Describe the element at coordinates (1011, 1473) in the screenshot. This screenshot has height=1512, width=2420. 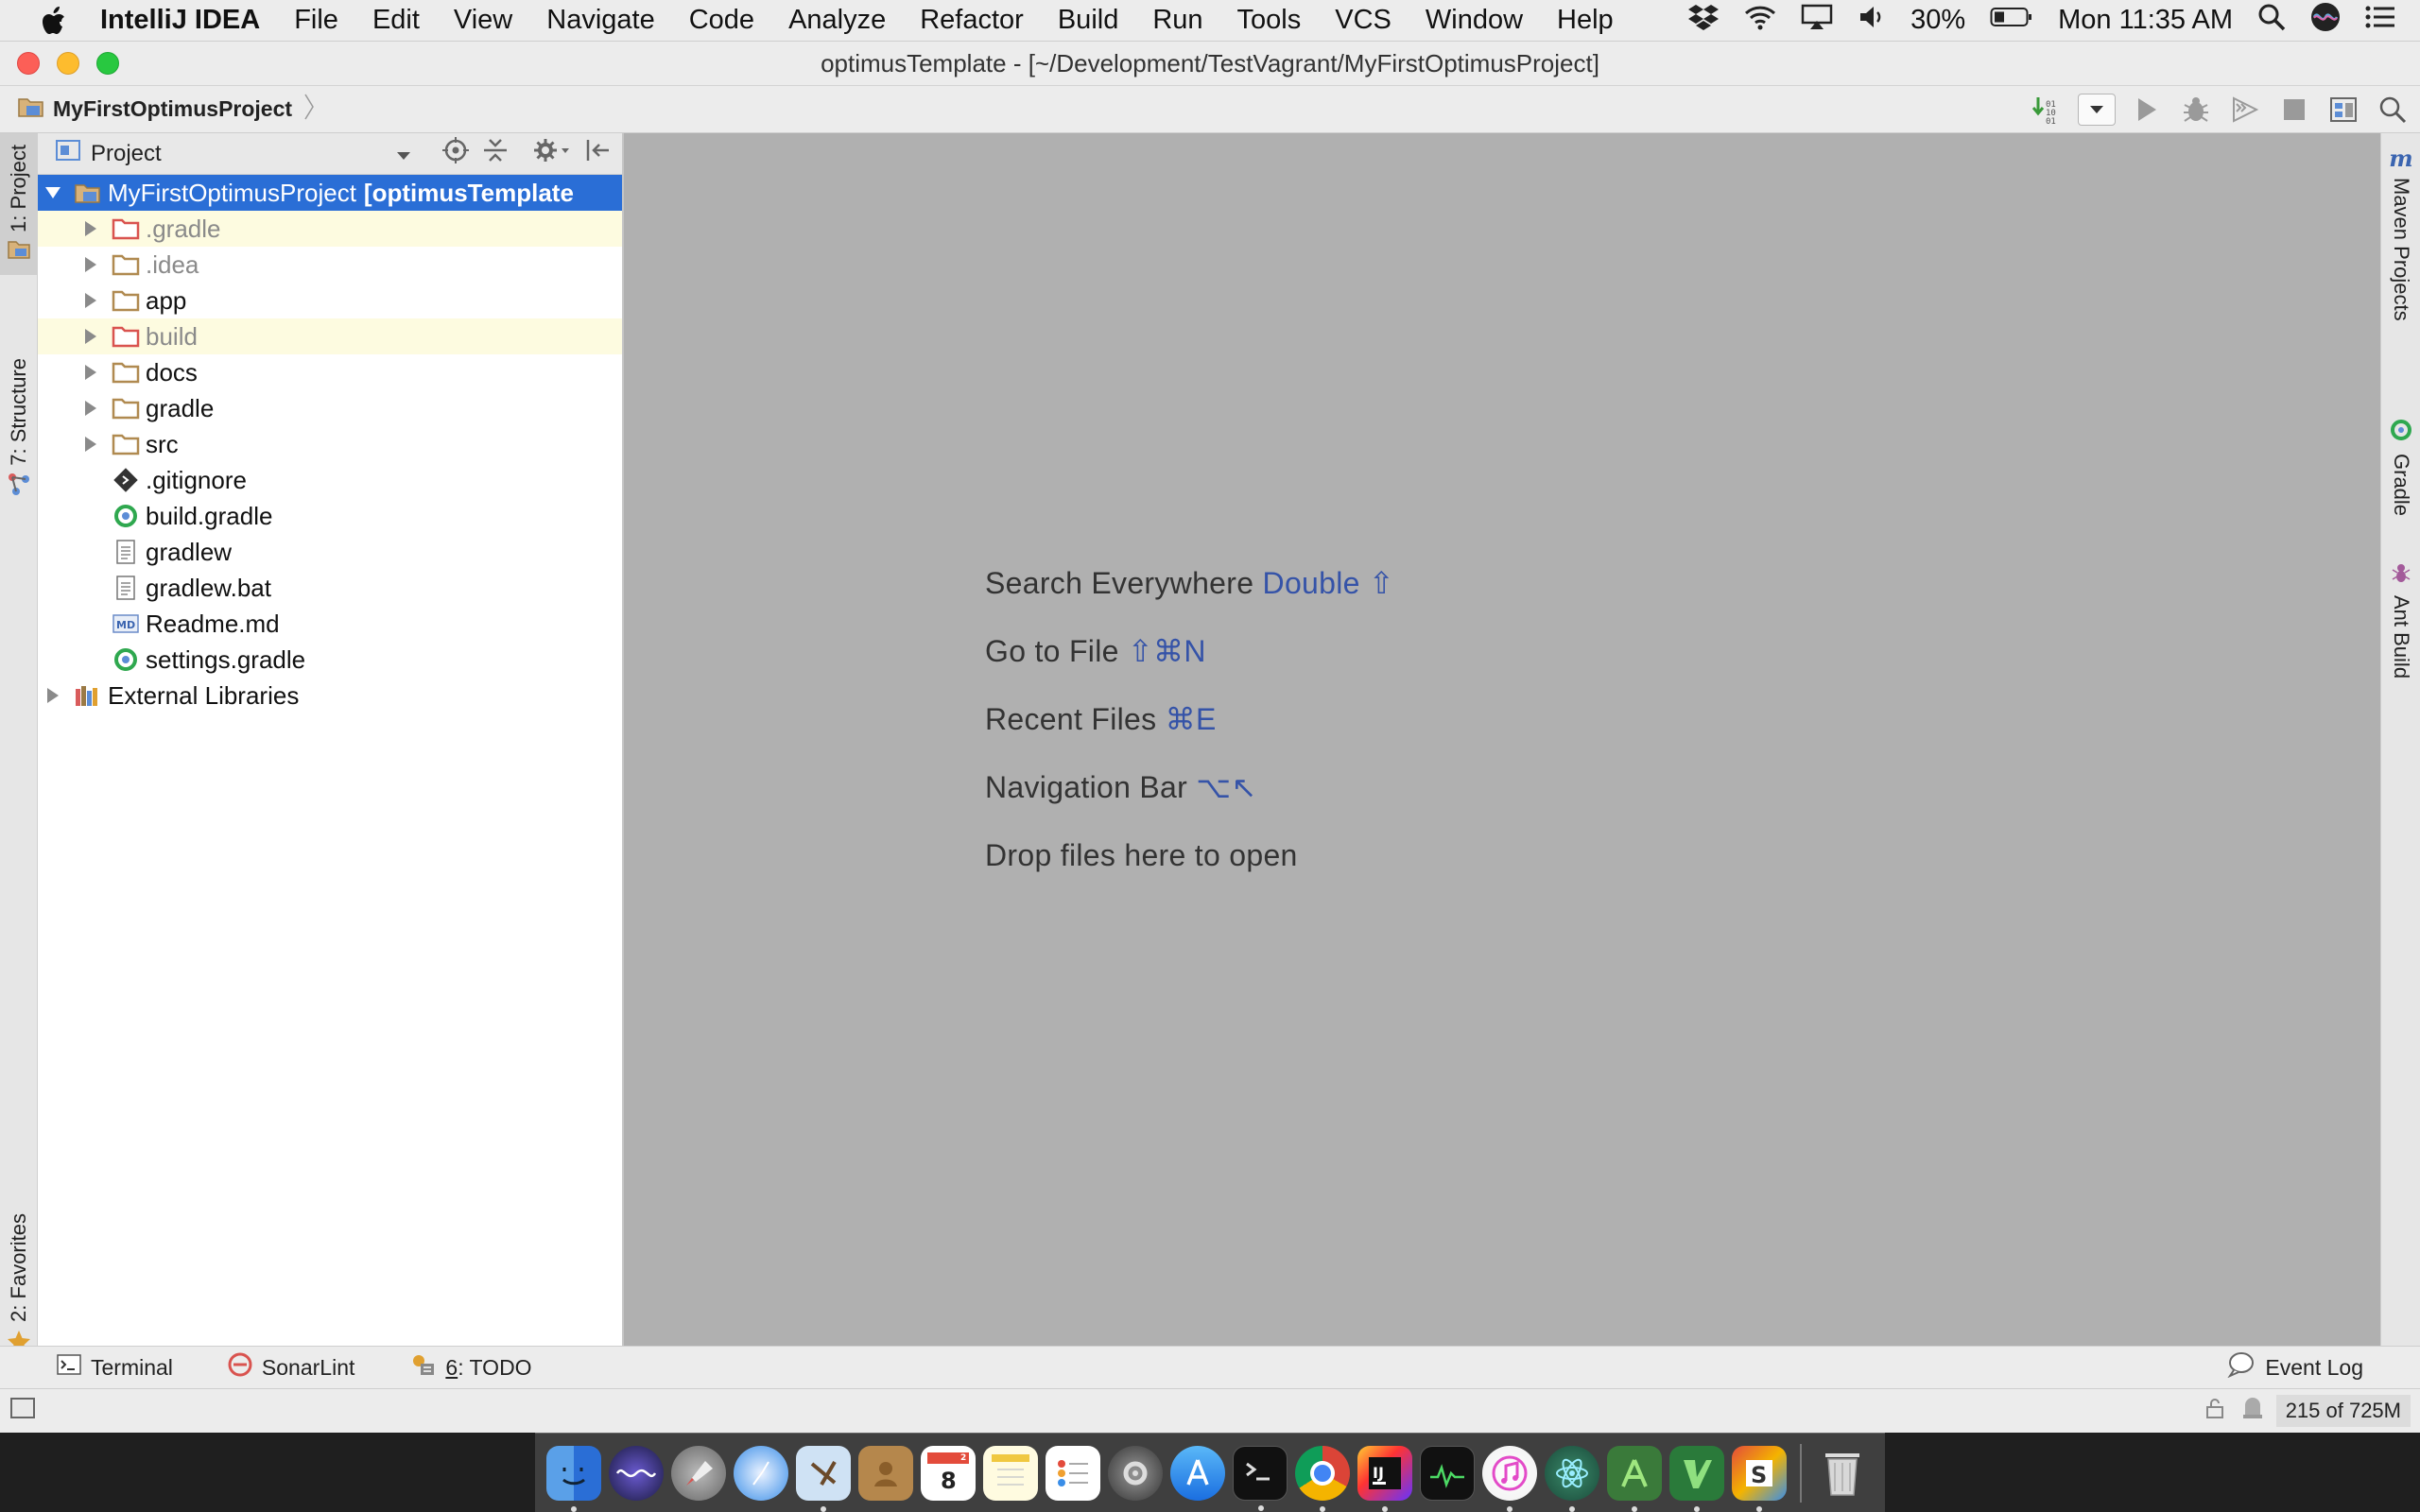
I see `notes-icon` at that location.